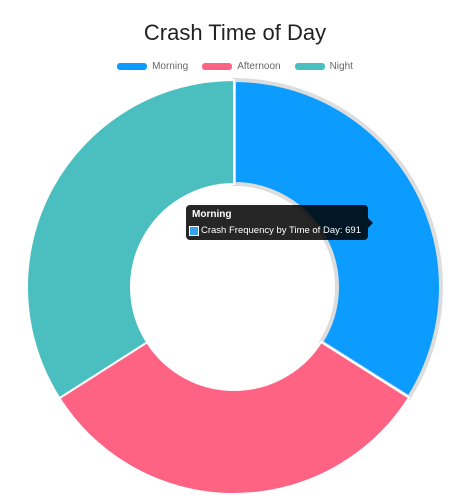 The height and width of the screenshot is (500, 470). I want to click on legend-swatch-night, so click(309, 66).